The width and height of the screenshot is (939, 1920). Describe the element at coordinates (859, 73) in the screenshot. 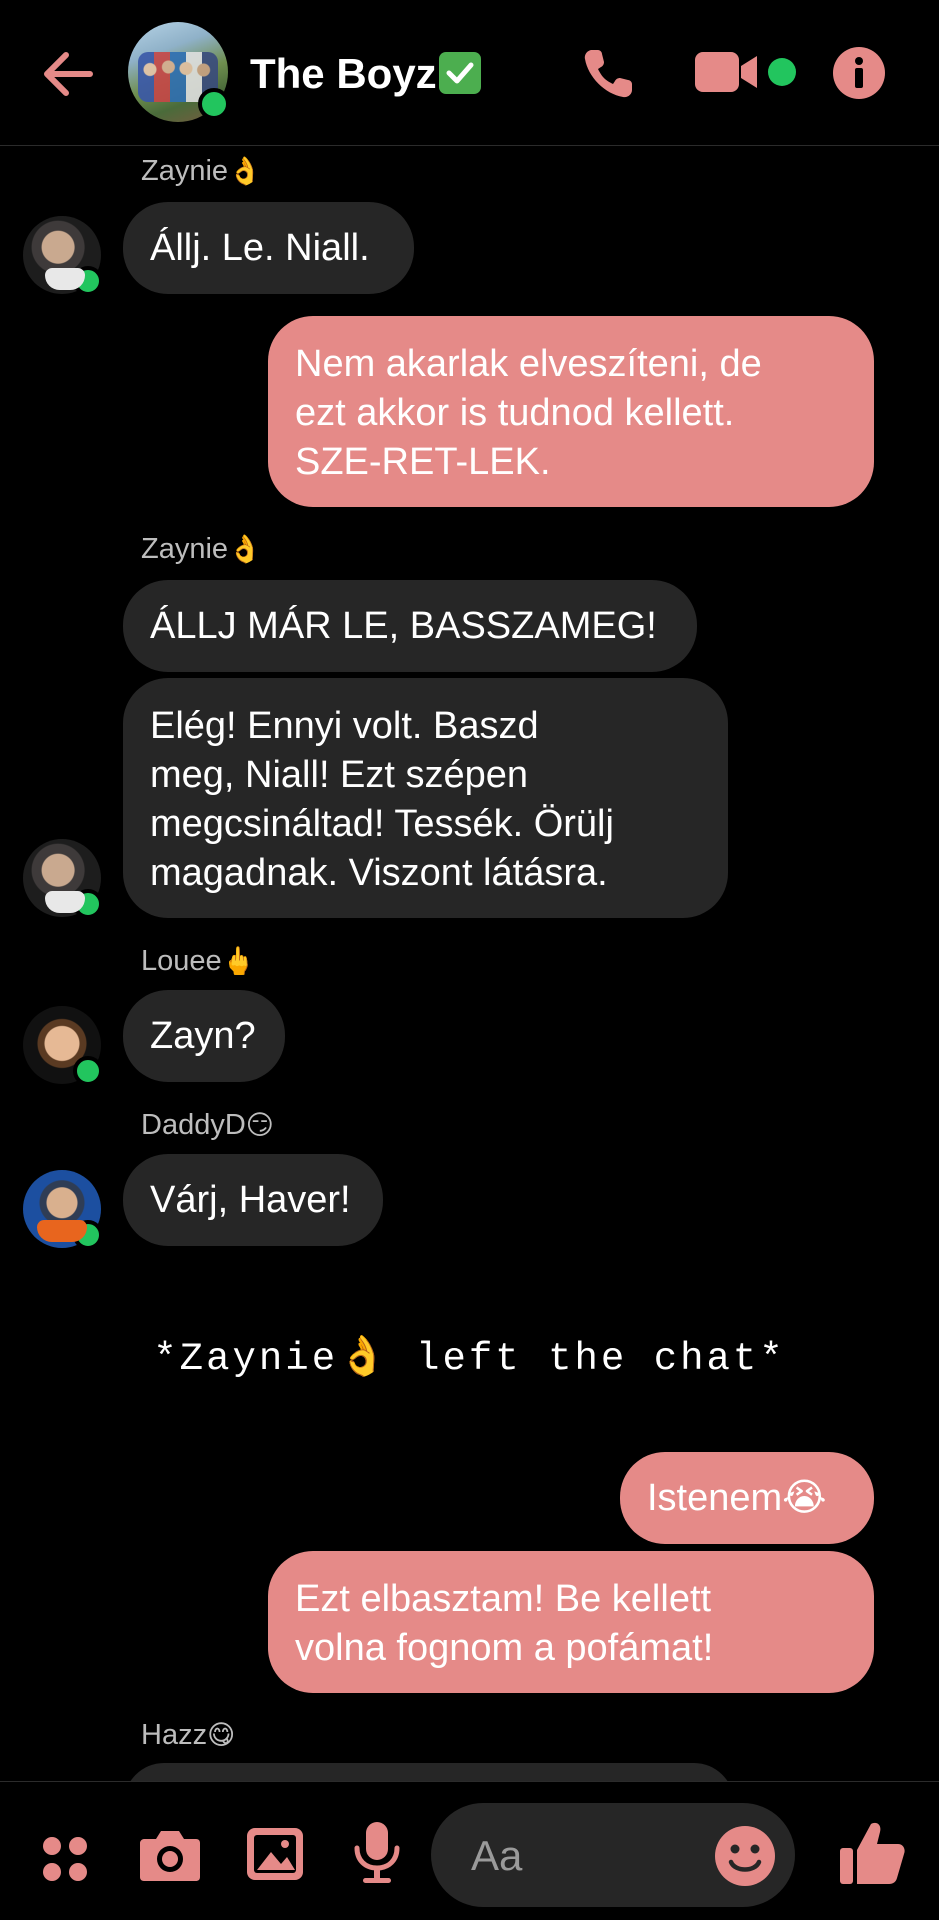

I see `info-icon` at that location.